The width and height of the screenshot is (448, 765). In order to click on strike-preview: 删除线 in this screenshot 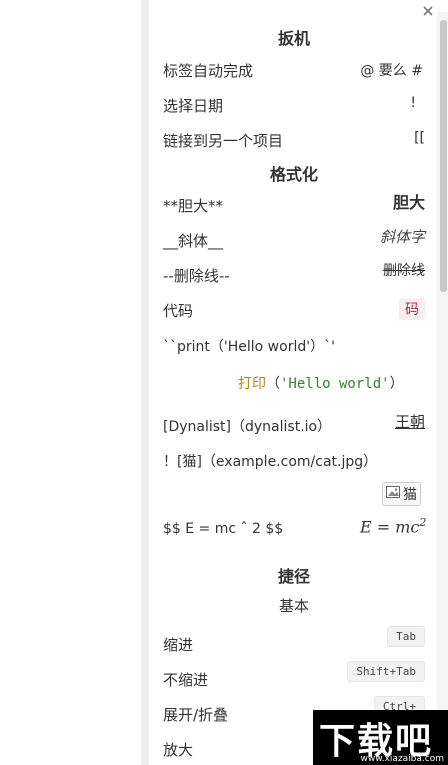, I will do `click(404, 271)`.